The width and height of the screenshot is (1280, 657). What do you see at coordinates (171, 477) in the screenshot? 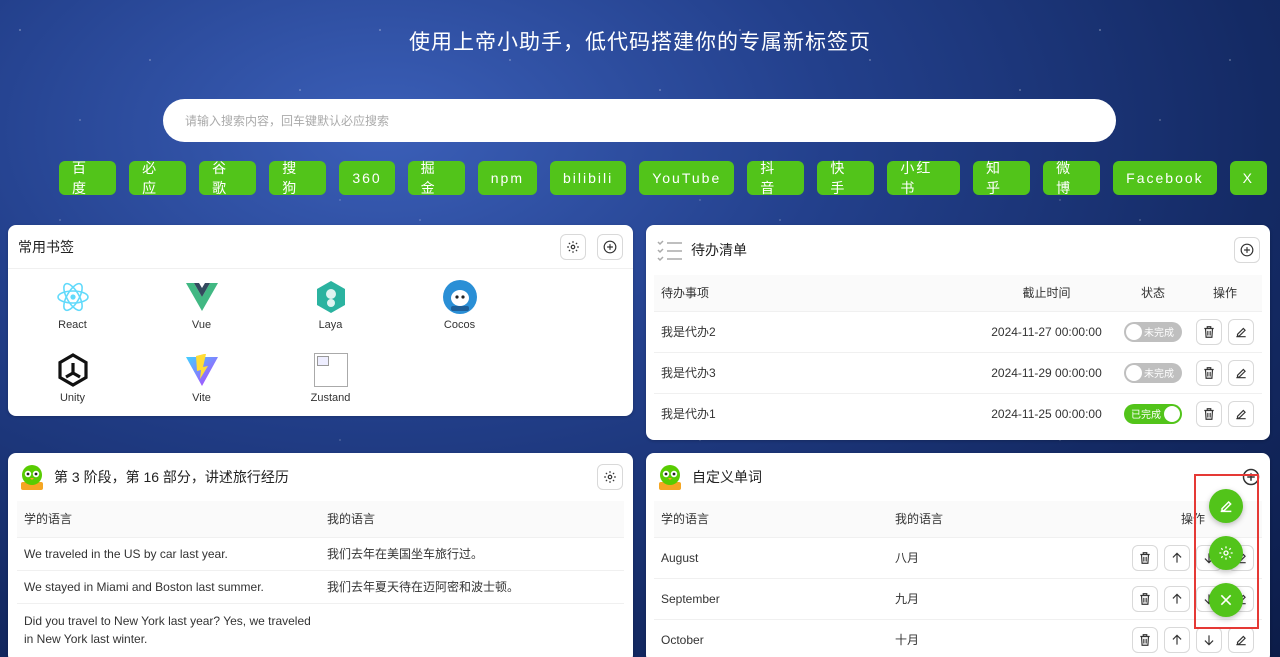
I see `phrases-title: 第 3 阶段，第 16 部分，讲述旅行经历` at bounding box center [171, 477].